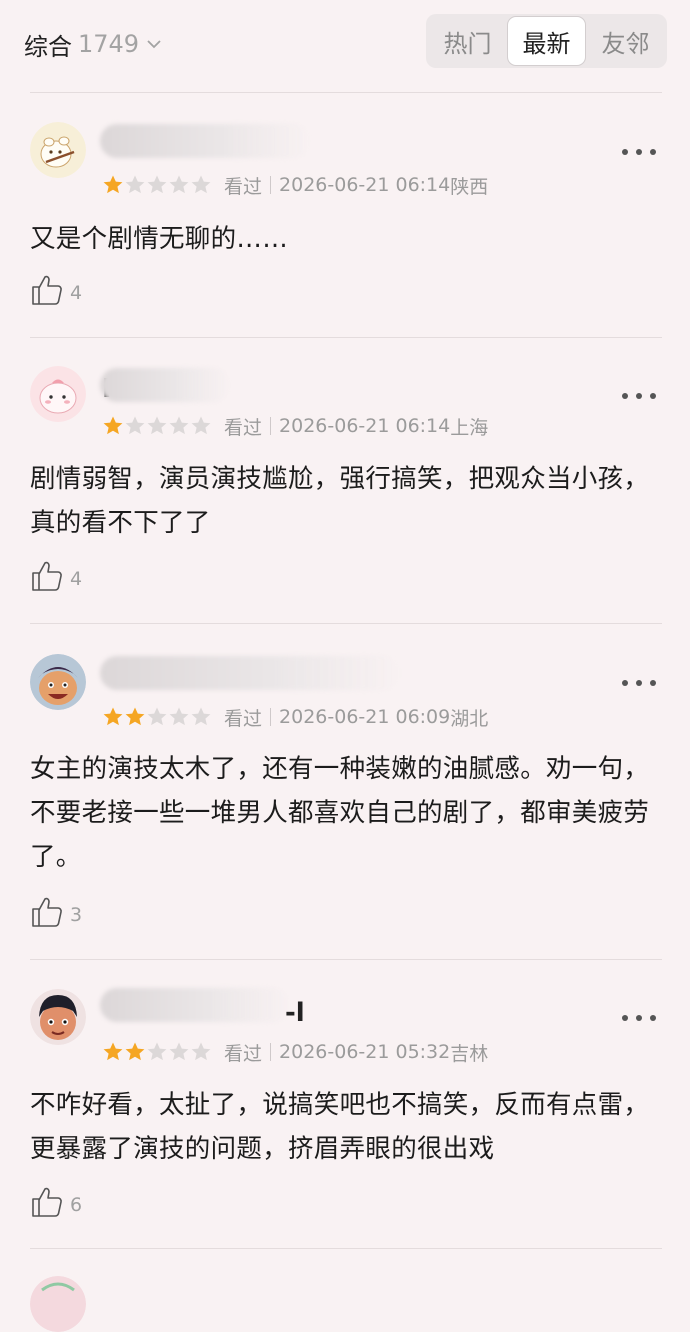 This screenshot has height=1332, width=690. I want to click on review-location: 湖北, so click(469, 718).